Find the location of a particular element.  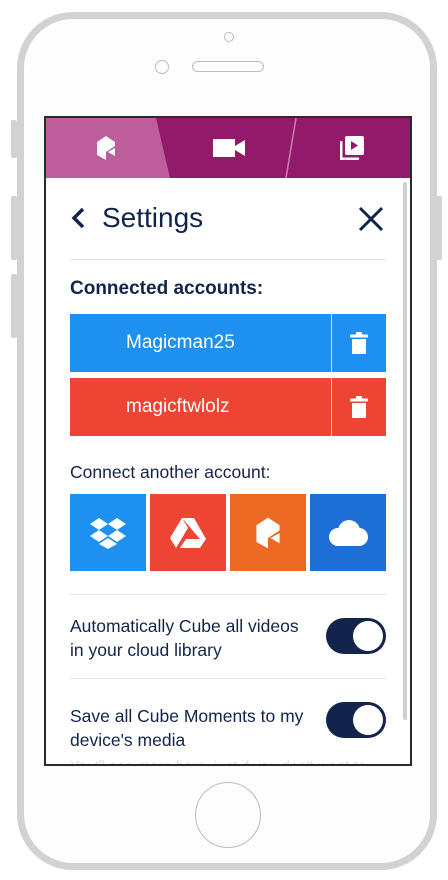

tab-bar is located at coordinates (228, 148).